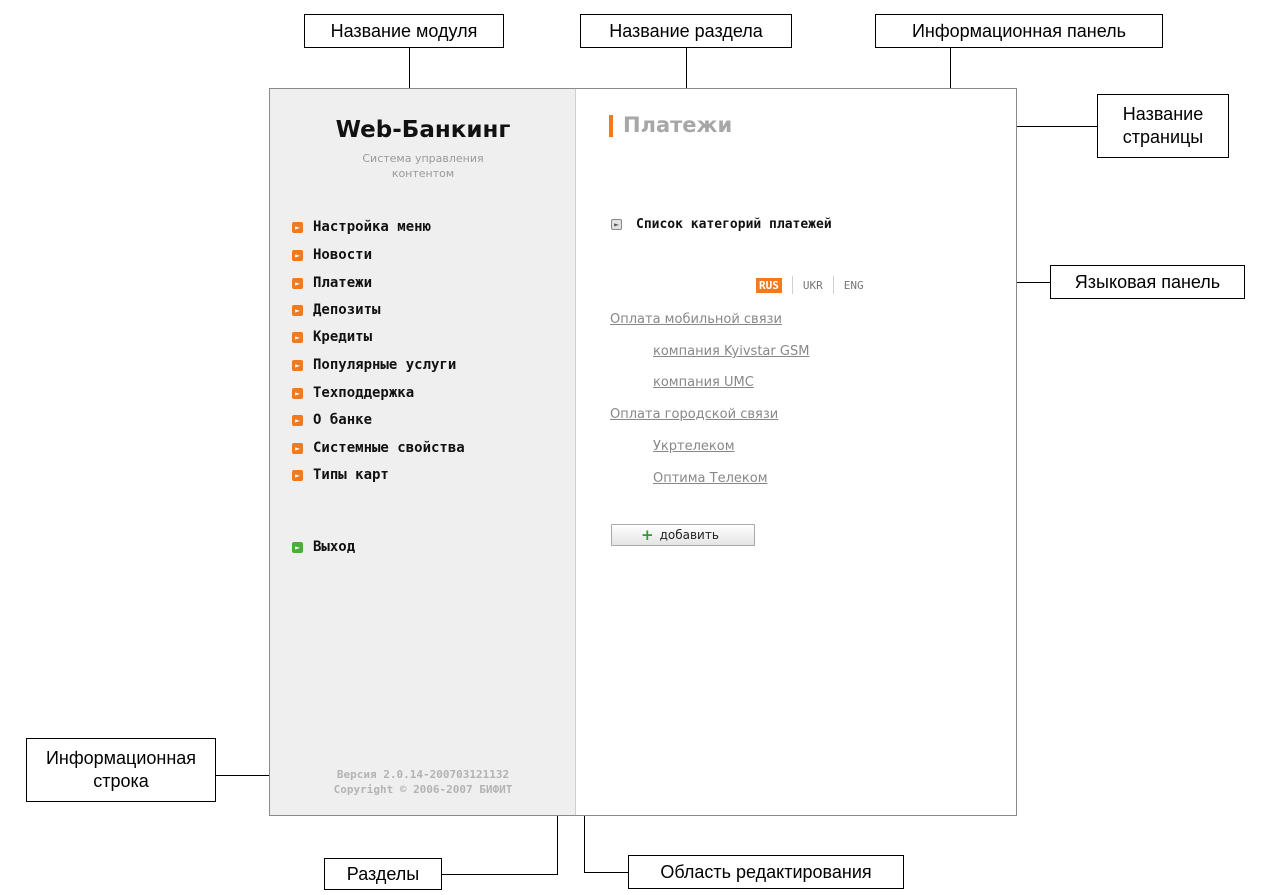 This screenshot has height=895, width=1261. What do you see at coordinates (334, 547) in the screenshot?
I see `logout-label: Выход` at bounding box center [334, 547].